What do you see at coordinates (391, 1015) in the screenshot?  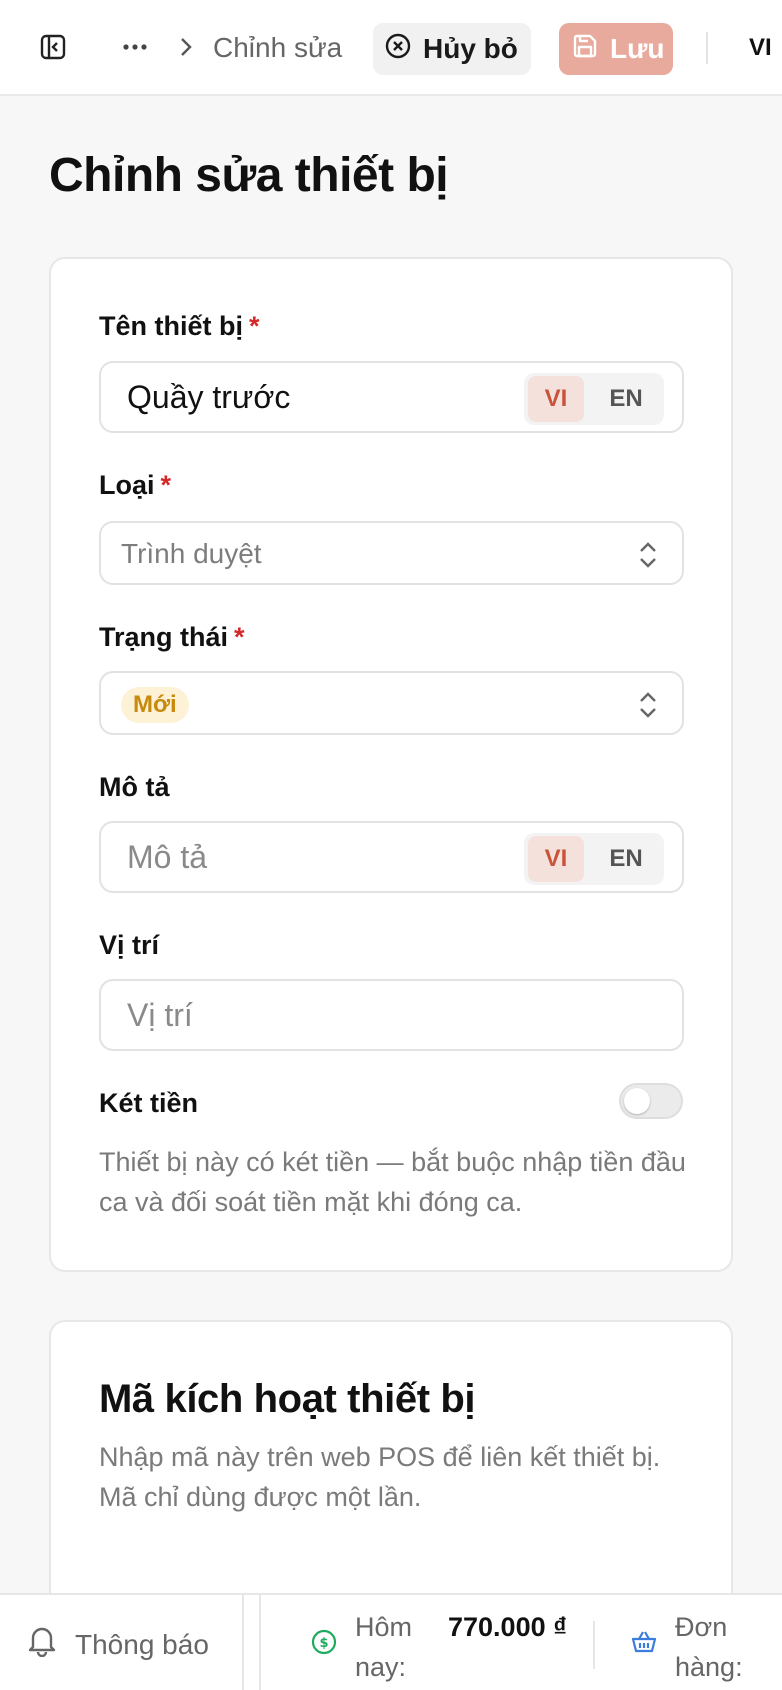 I see `location-input: Vị trí` at bounding box center [391, 1015].